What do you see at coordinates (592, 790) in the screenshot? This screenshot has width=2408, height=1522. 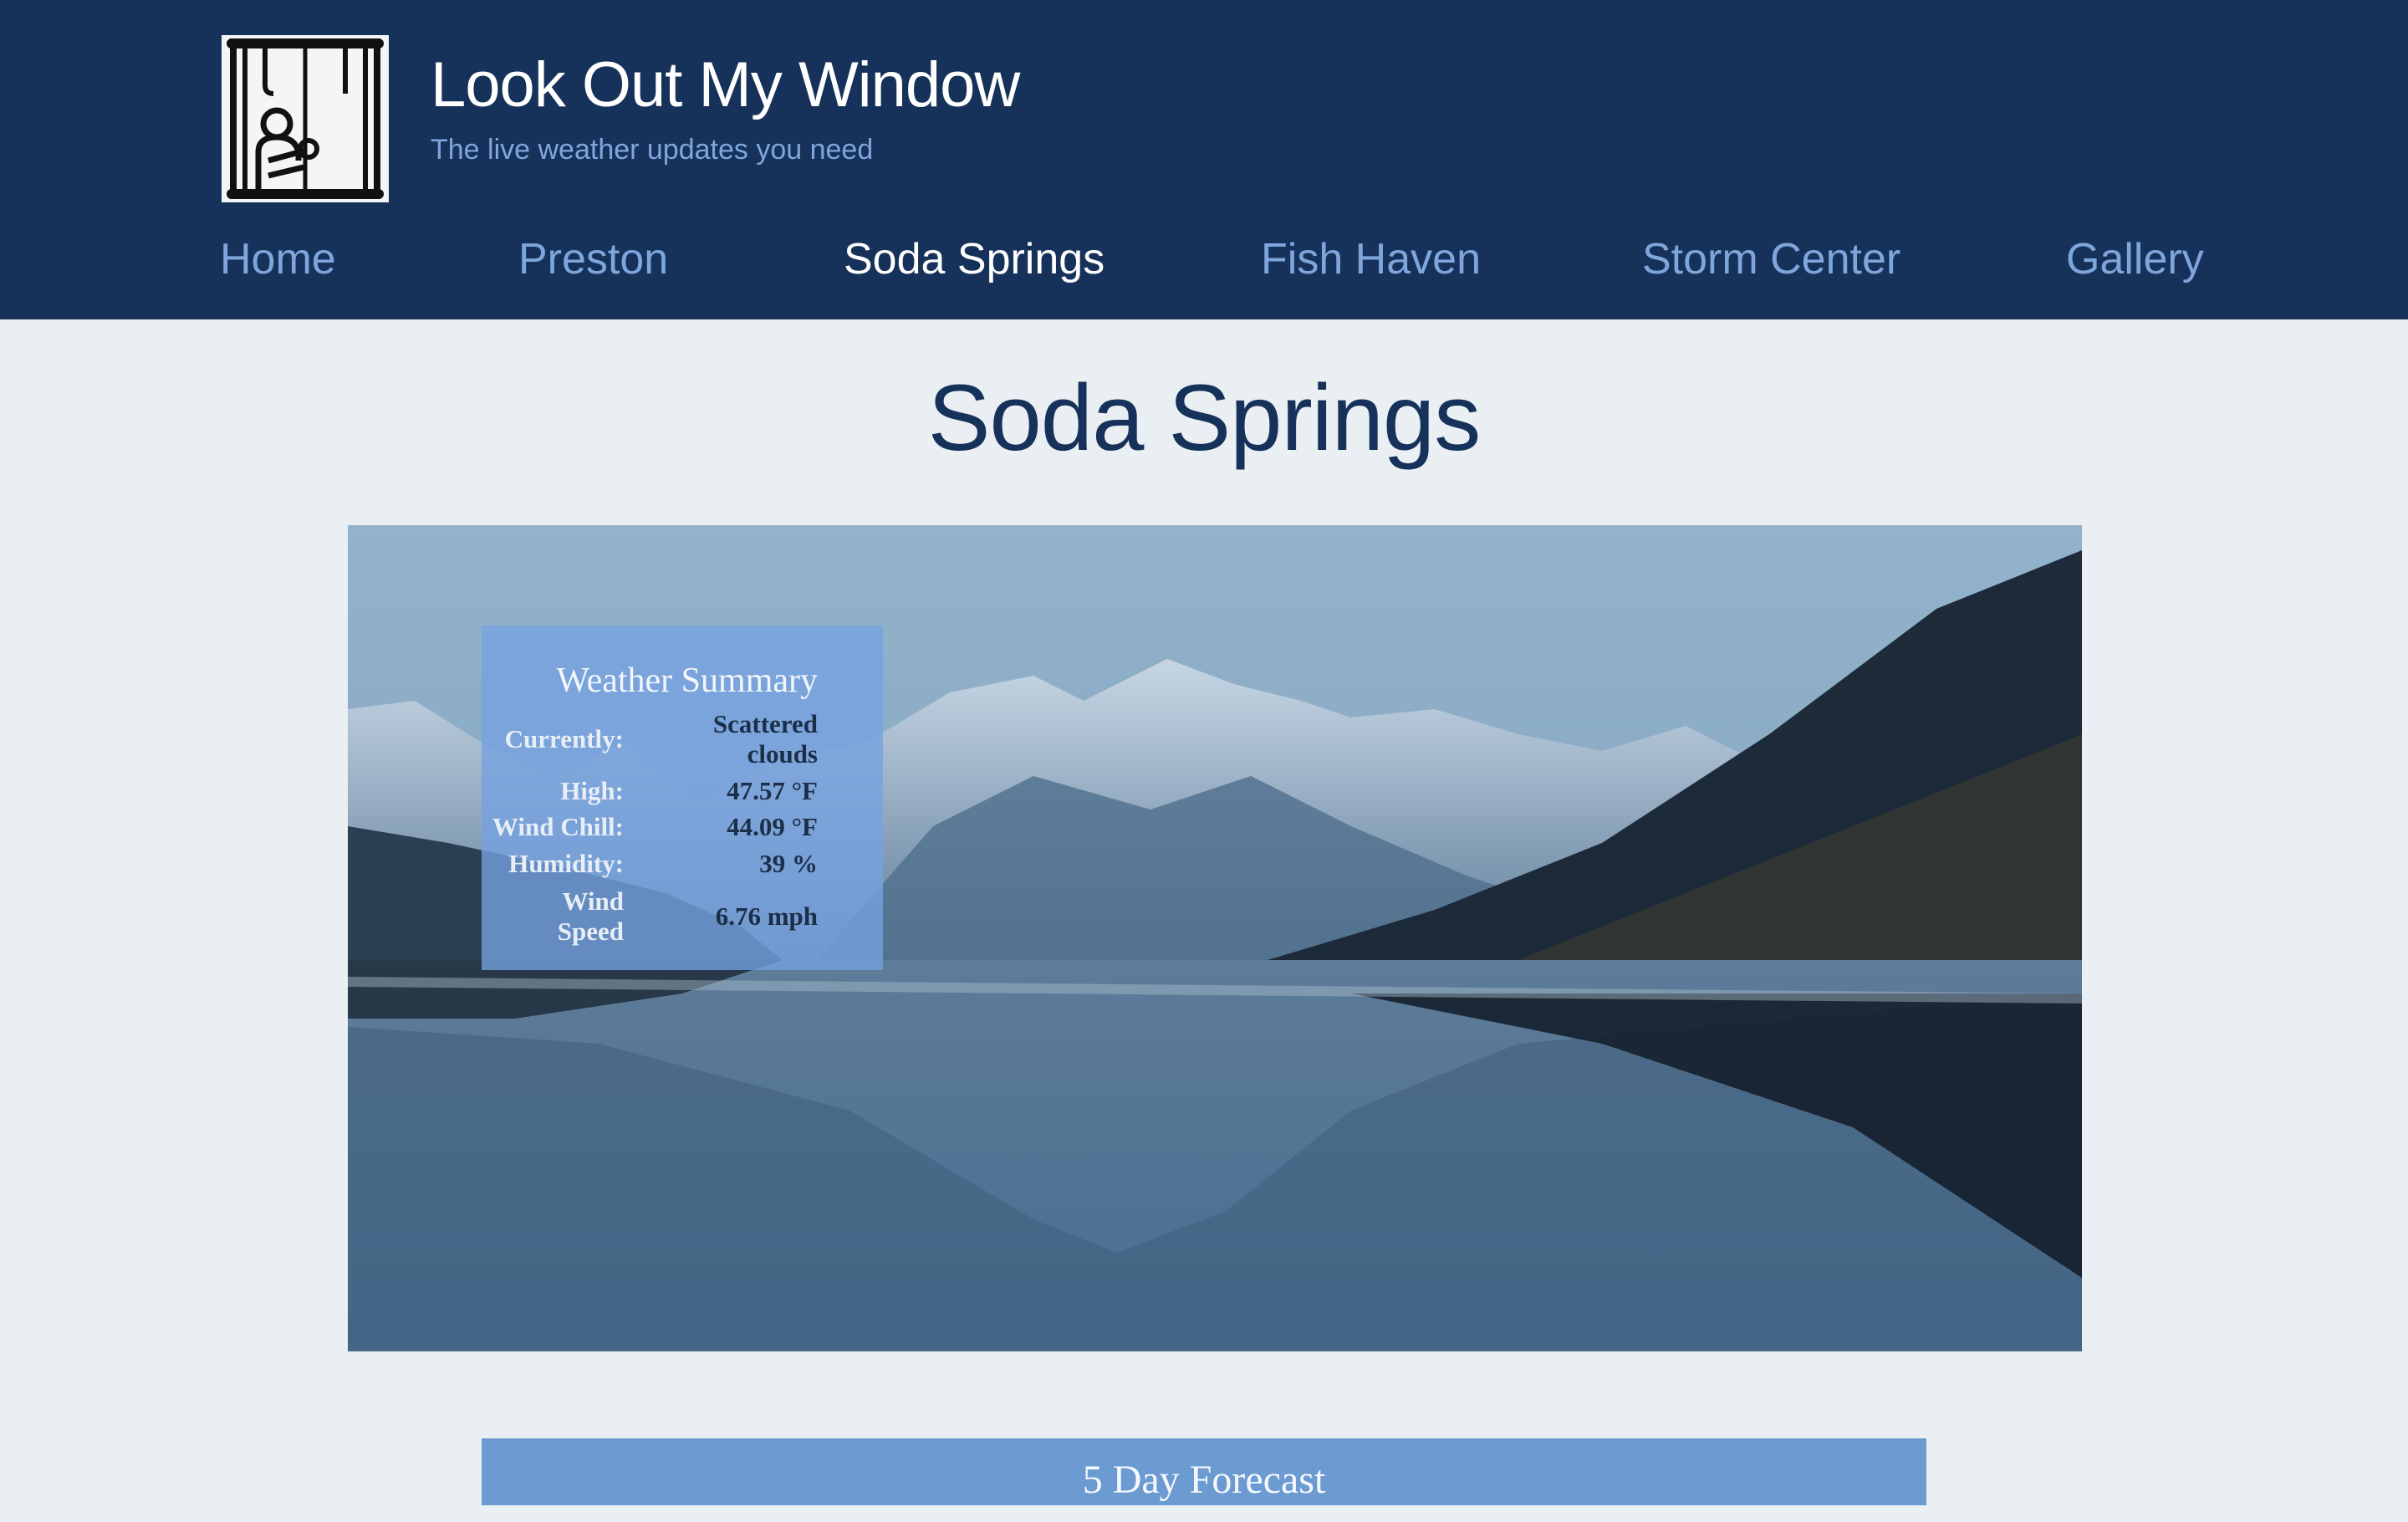 I see `summary-label: High:` at bounding box center [592, 790].